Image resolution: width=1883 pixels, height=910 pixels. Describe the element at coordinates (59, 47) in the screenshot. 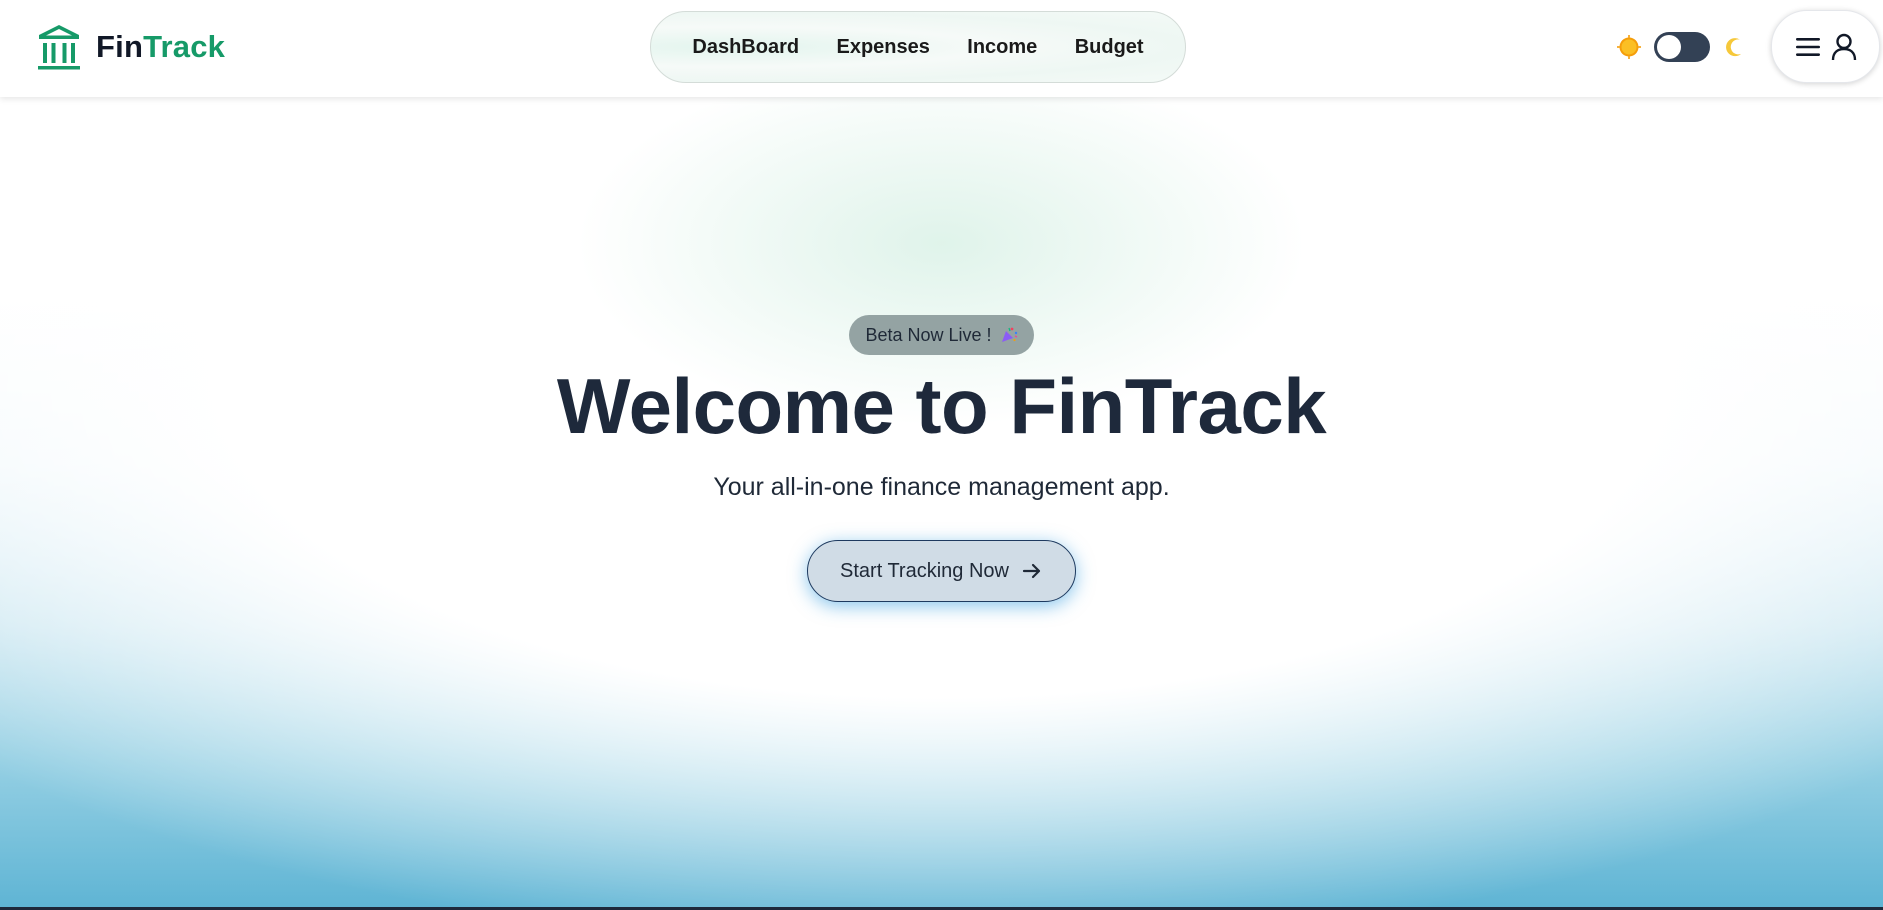

I see `bank-icon` at that location.